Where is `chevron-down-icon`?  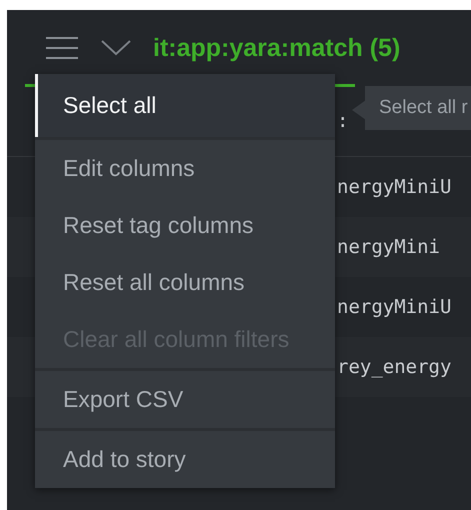 chevron-down-icon is located at coordinates (116, 48).